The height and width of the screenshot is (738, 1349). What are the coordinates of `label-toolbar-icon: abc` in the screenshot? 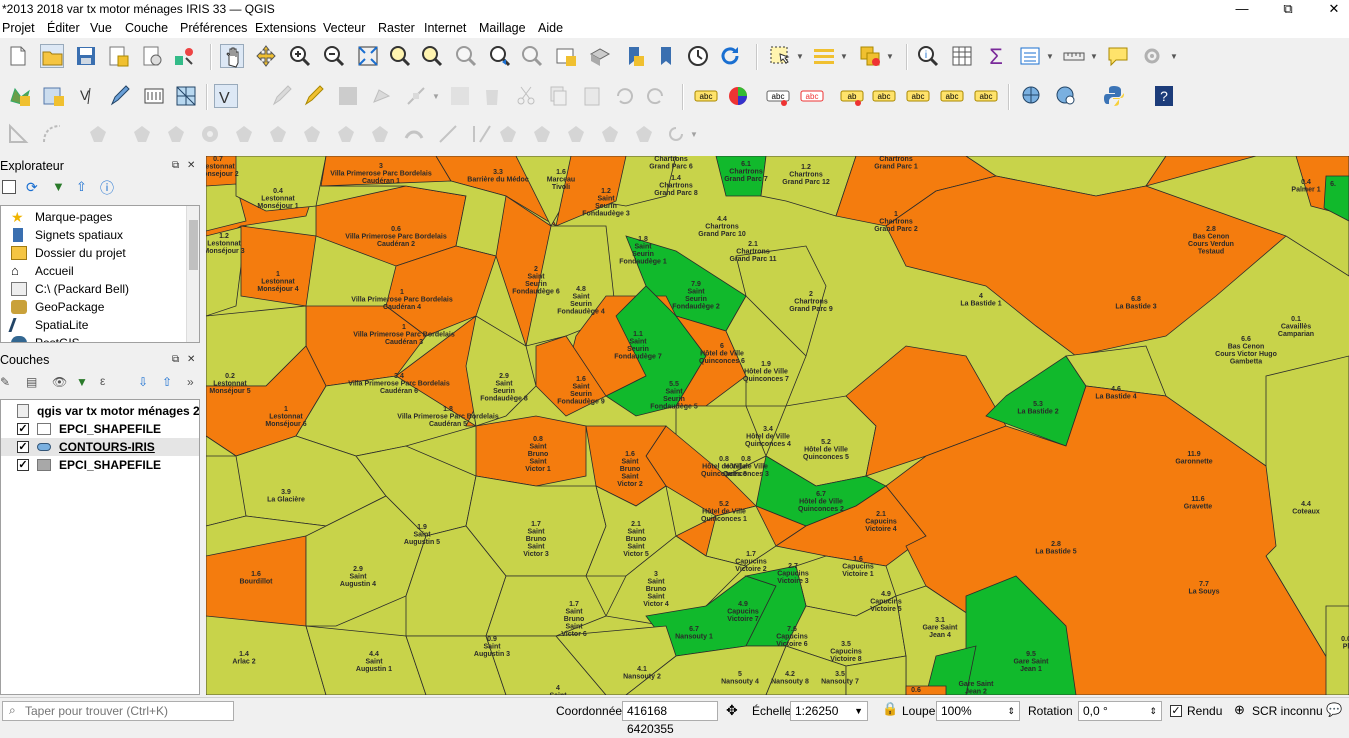 It's located at (706, 96).